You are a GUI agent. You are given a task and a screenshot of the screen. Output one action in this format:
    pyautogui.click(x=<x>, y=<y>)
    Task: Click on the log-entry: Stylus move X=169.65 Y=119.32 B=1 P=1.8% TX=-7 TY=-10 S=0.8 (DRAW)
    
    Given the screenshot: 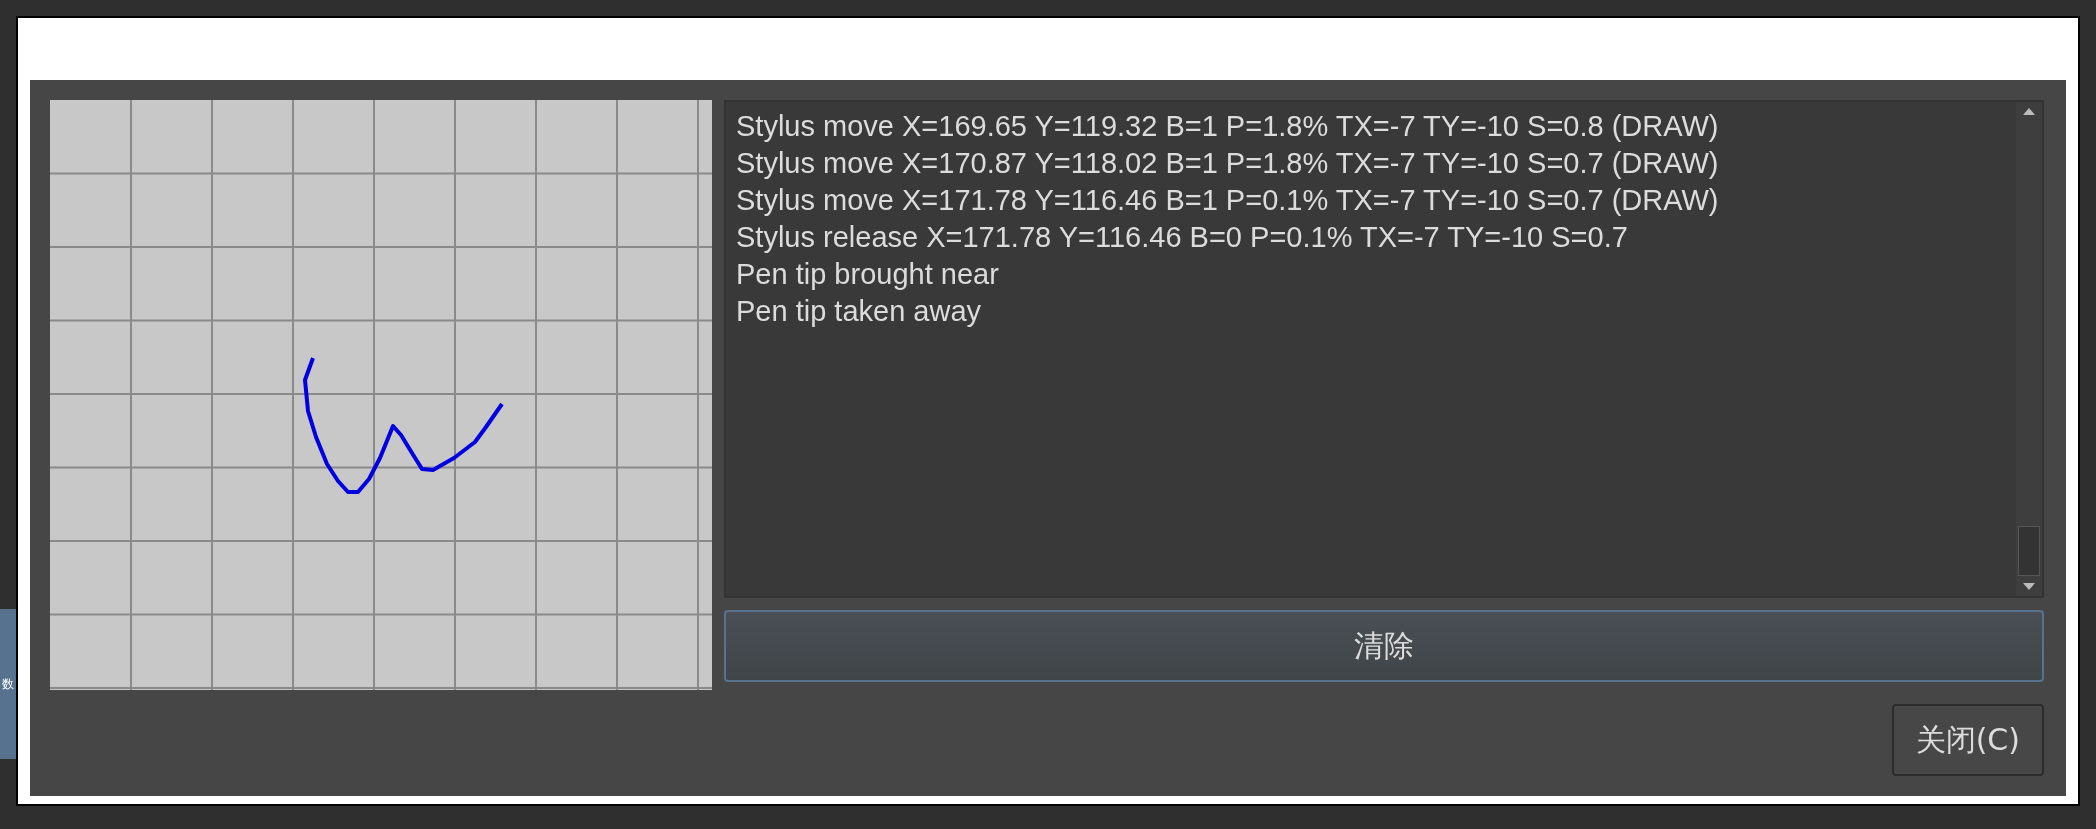 What is the action you would take?
    pyautogui.click(x=1228, y=126)
    